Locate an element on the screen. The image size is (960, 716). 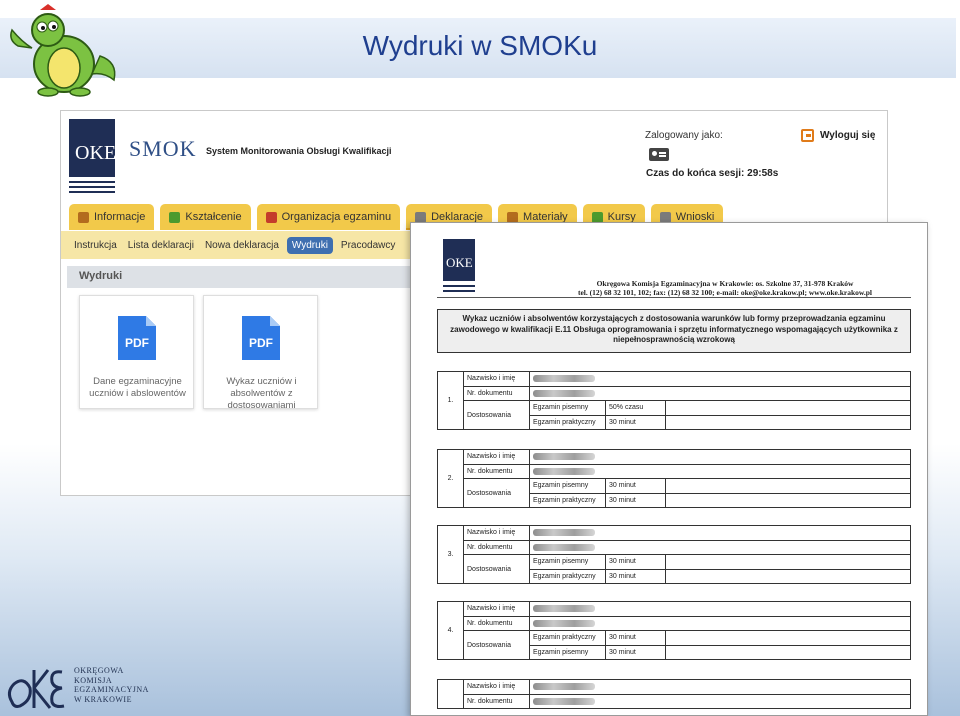
logout-button: Wyloguj się is located at coordinates (838, 135).